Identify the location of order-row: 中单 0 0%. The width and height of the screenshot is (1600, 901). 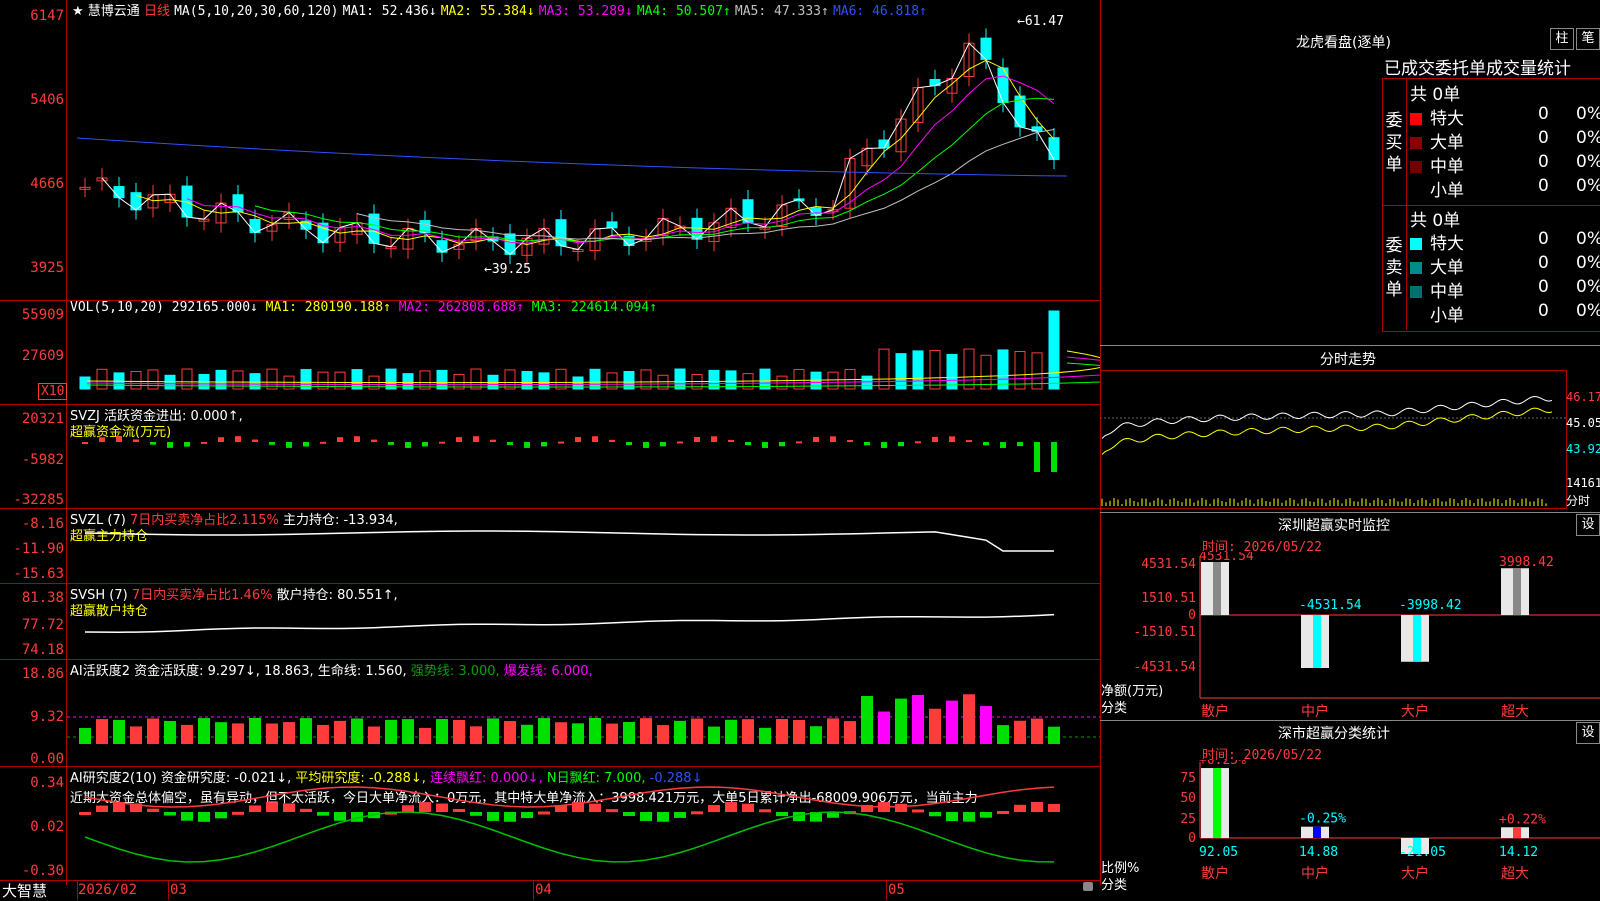
(1505, 289).